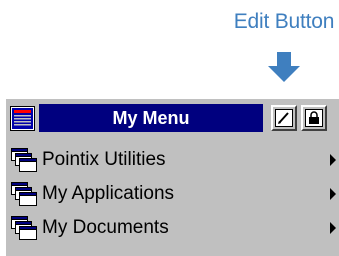  Describe the element at coordinates (151, 118) in the screenshot. I see `menu-title: My Menu` at that location.